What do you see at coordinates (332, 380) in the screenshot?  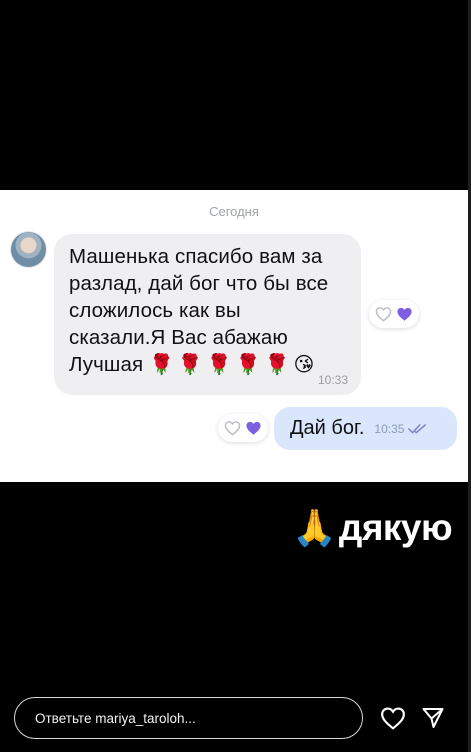 I see `incoming-message-time: 10:33` at bounding box center [332, 380].